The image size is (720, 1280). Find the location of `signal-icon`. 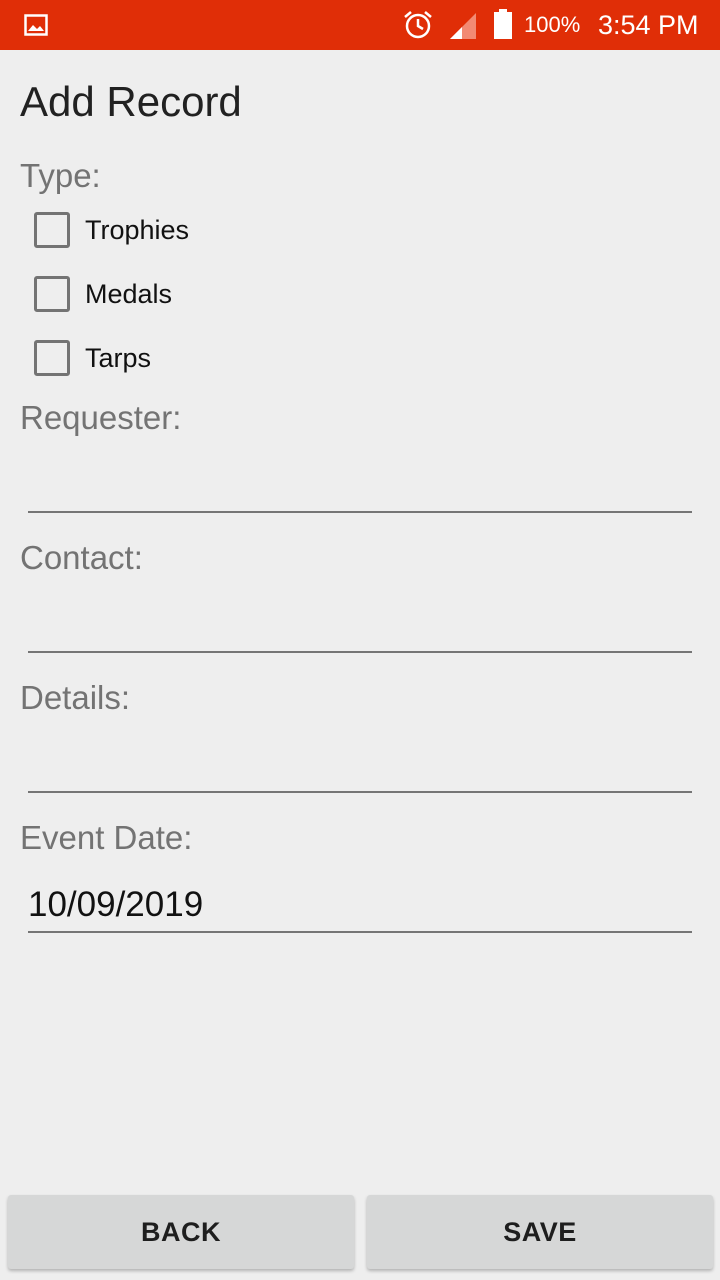

signal-icon is located at coordinates (463, 26).